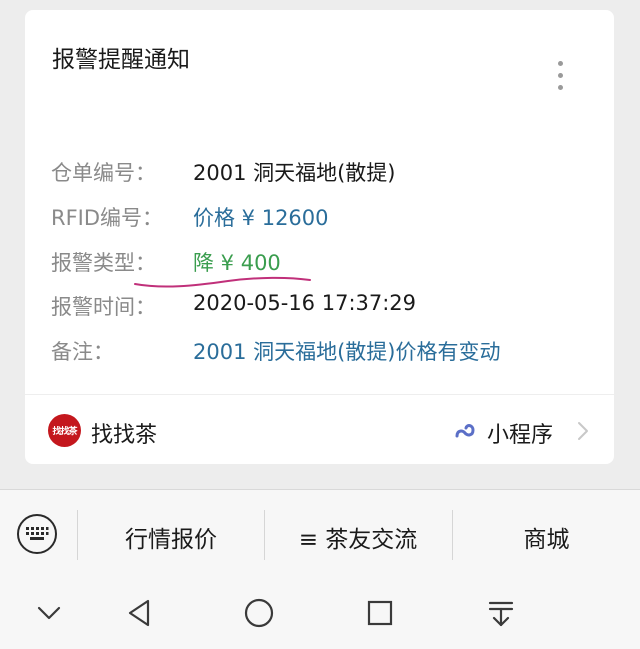  I want to click on row-label: 备注：, so click(82, 352).